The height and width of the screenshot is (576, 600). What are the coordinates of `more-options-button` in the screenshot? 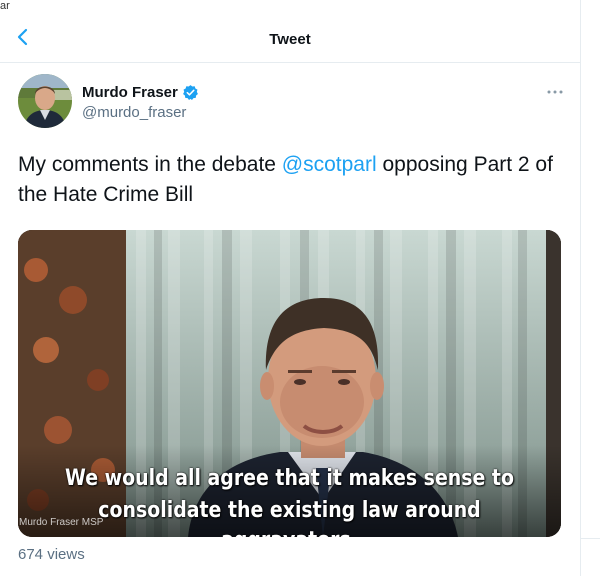 It's located at (555, 92).